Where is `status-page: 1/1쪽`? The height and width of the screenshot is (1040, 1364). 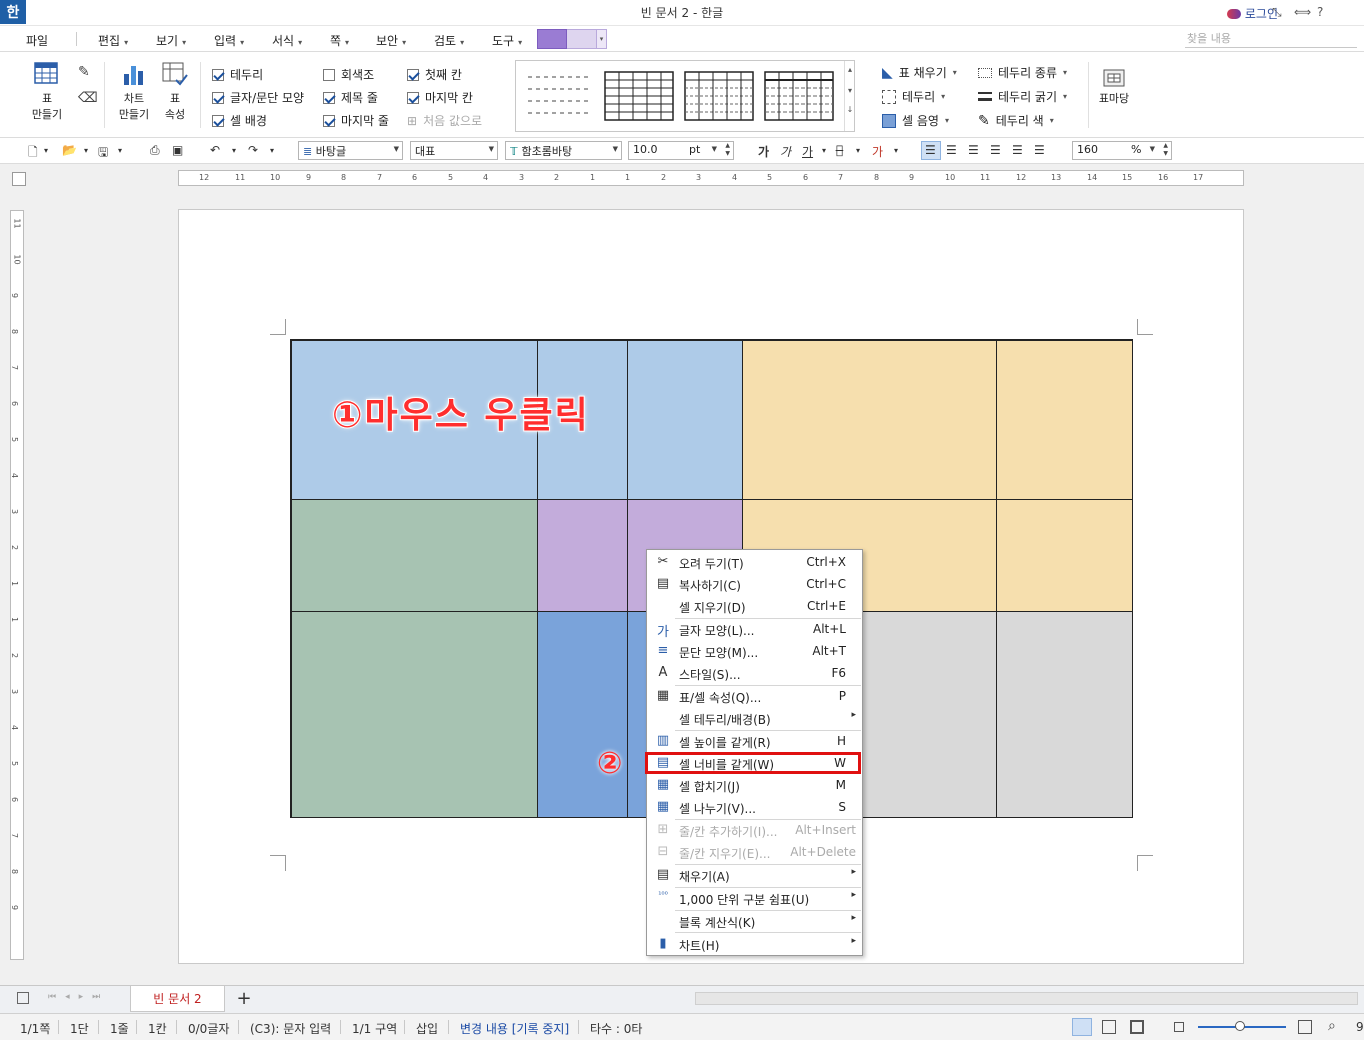
status-page: 1/1쪽 is located at coordinates (35, 1028).